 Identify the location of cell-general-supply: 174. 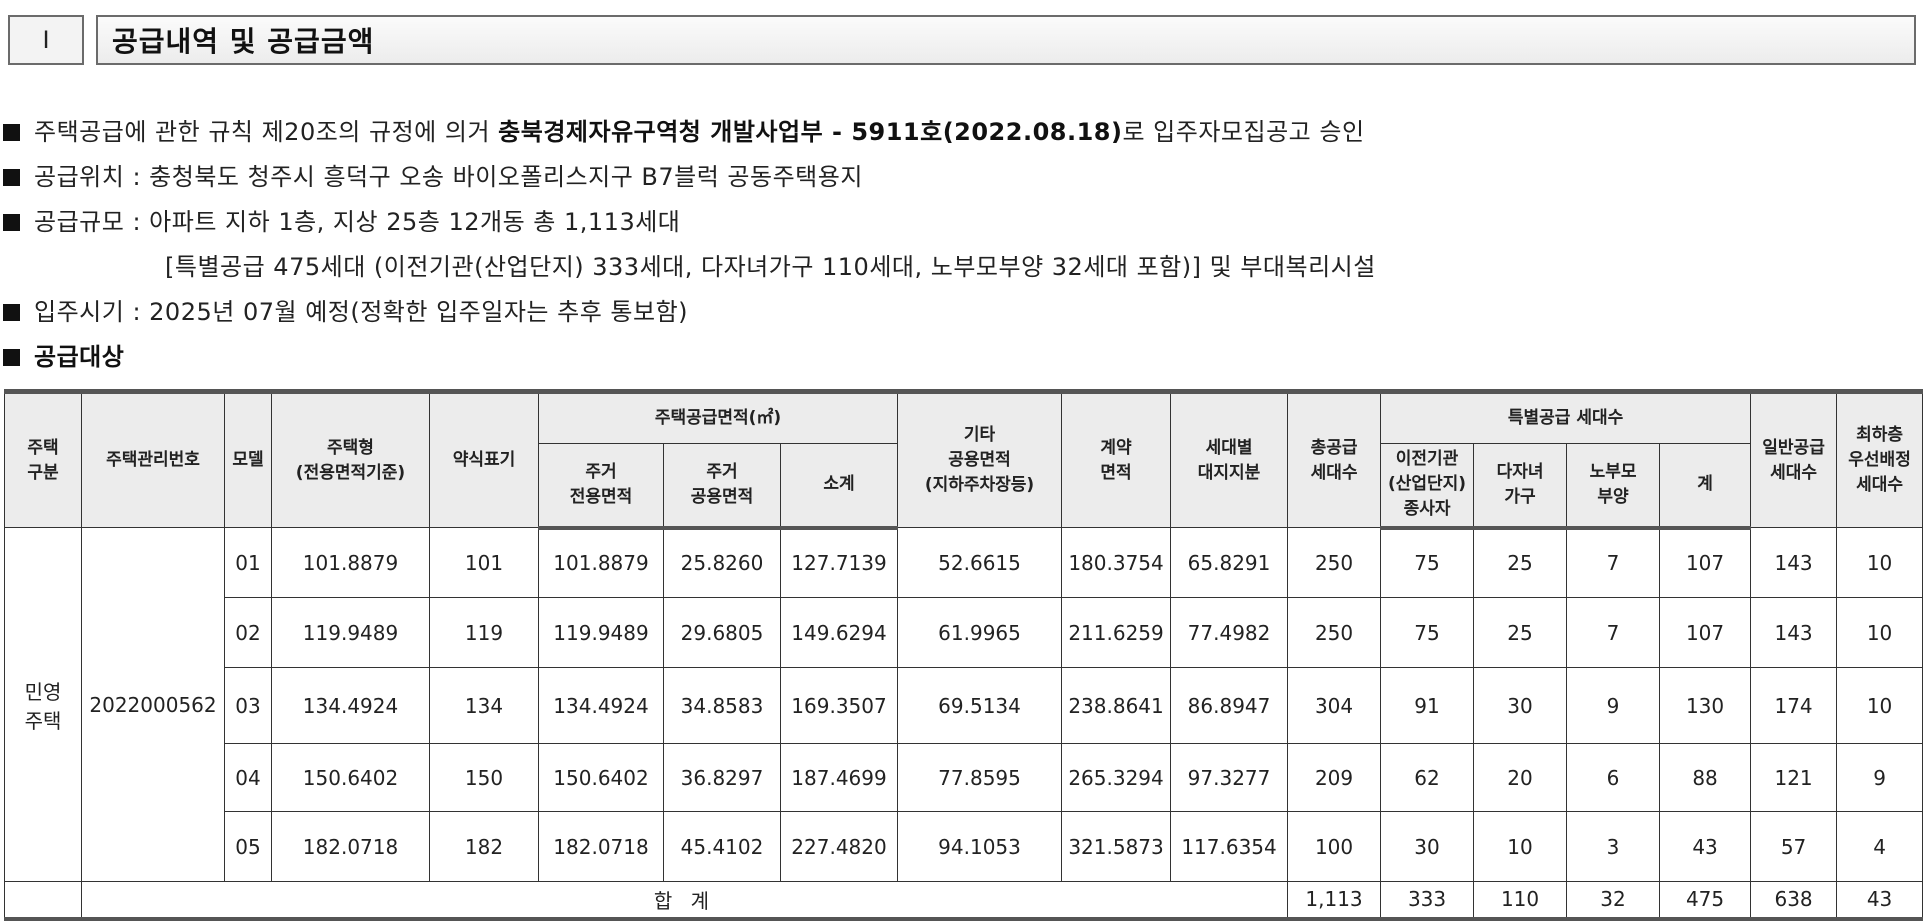
(1794, 705).